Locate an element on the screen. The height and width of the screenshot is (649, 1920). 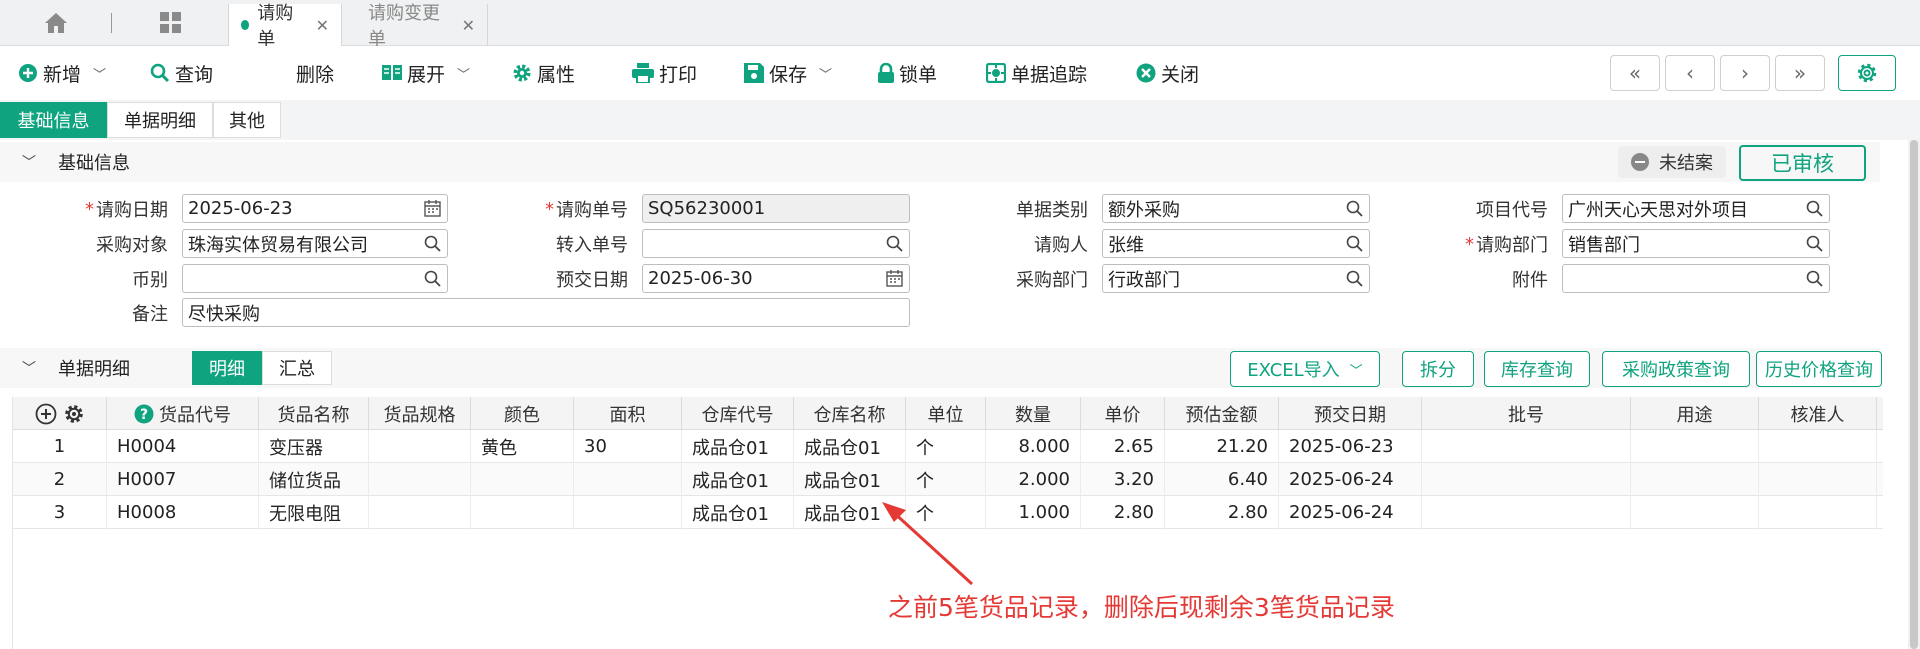
cell-color is located at coordinates (522, 512).